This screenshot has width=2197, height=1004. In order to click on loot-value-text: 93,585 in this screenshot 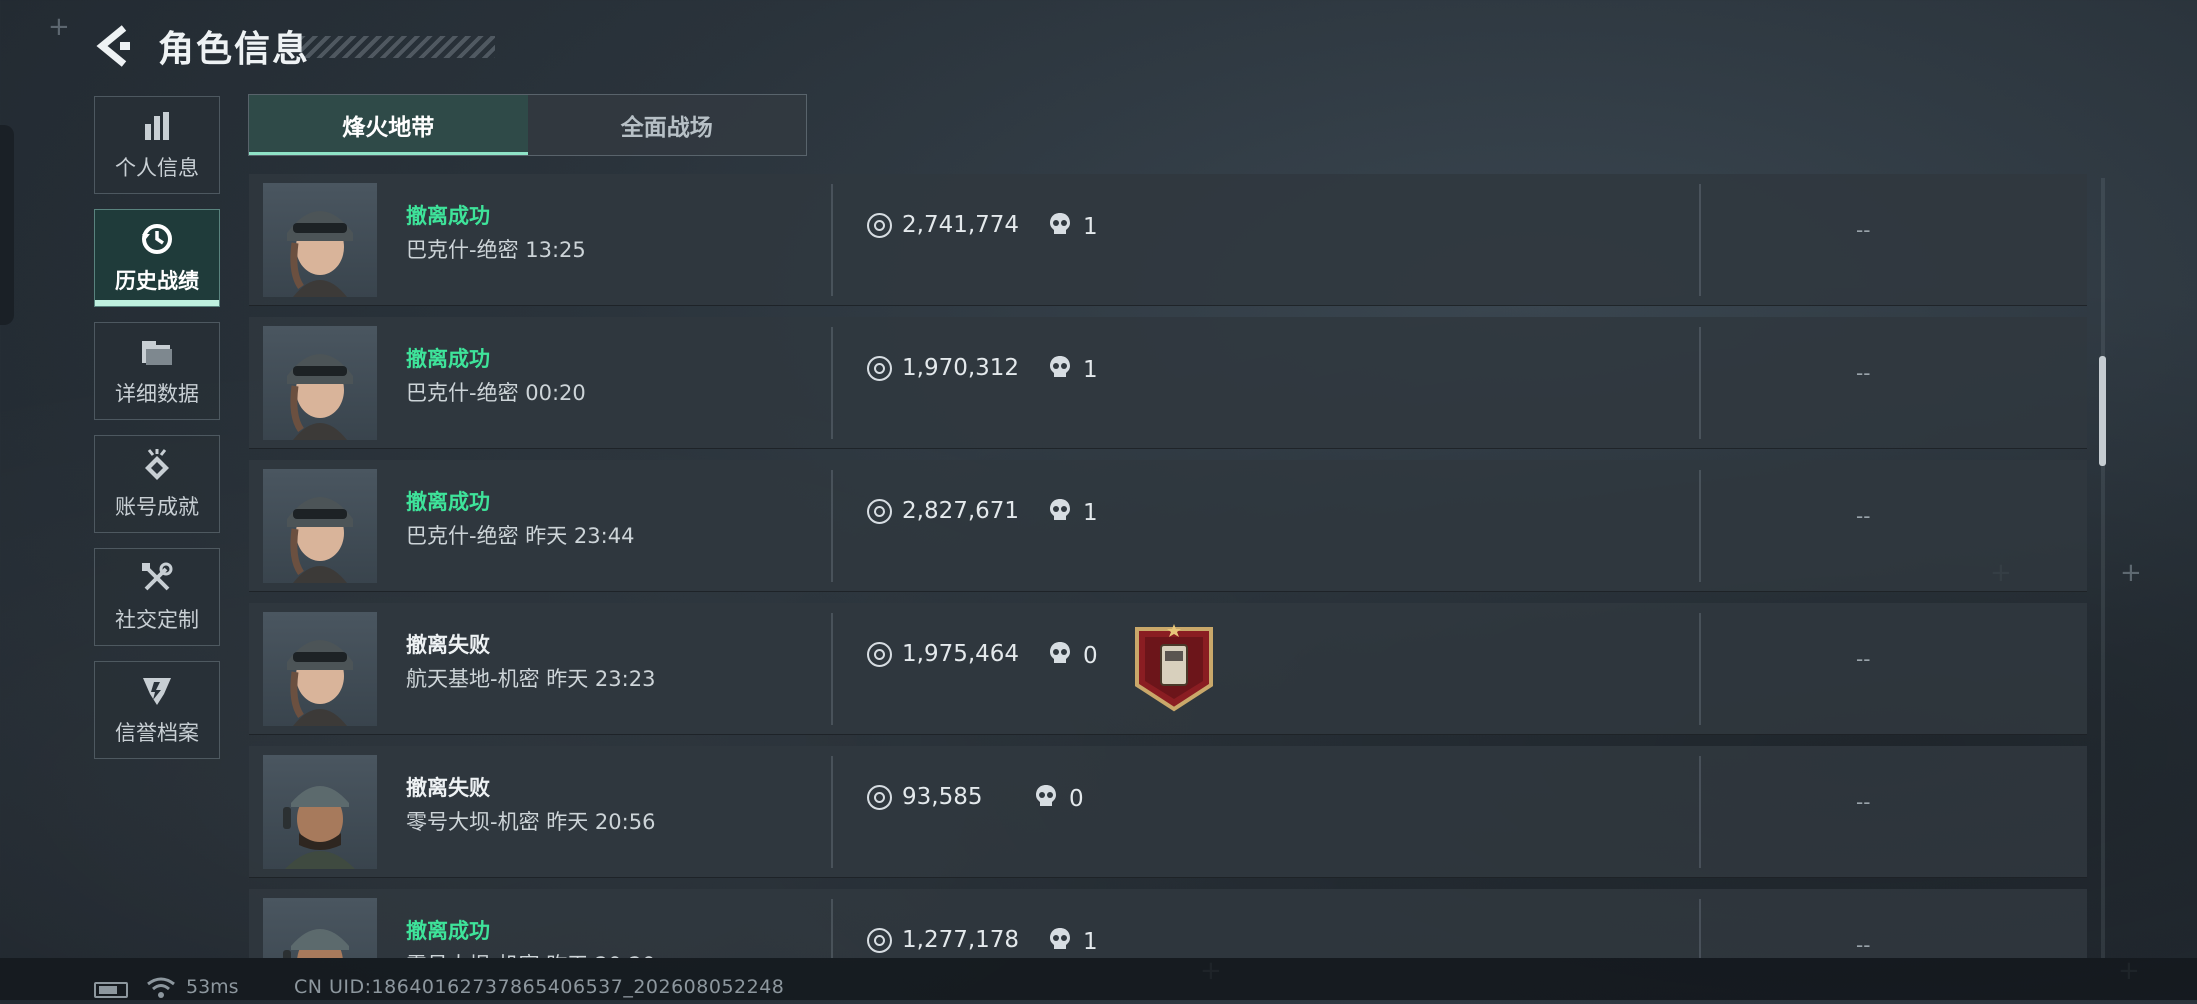, I will do `click(942, 797)`.